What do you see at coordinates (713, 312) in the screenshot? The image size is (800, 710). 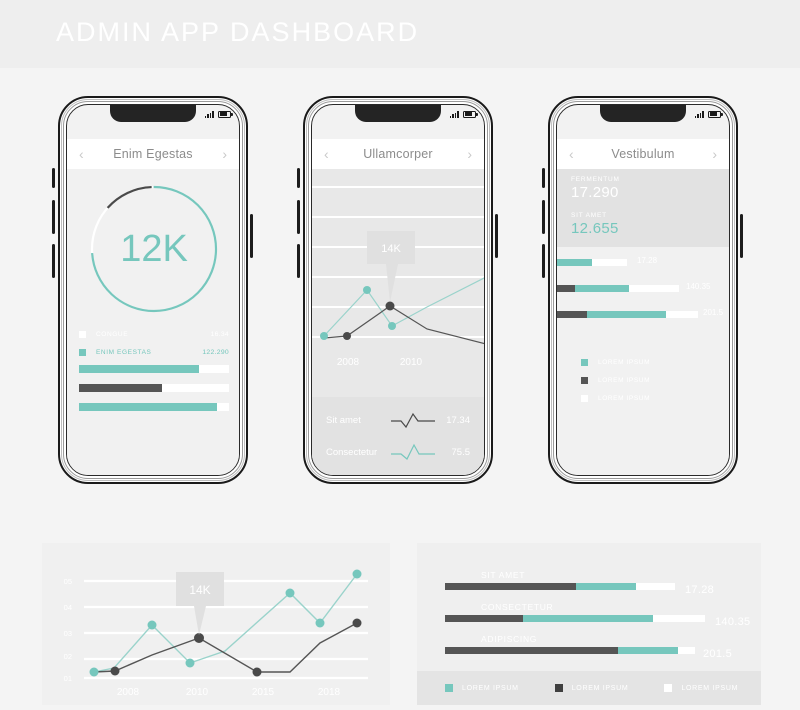 I see `bar-value-3: 201.5` at bounding box center [713, 312].